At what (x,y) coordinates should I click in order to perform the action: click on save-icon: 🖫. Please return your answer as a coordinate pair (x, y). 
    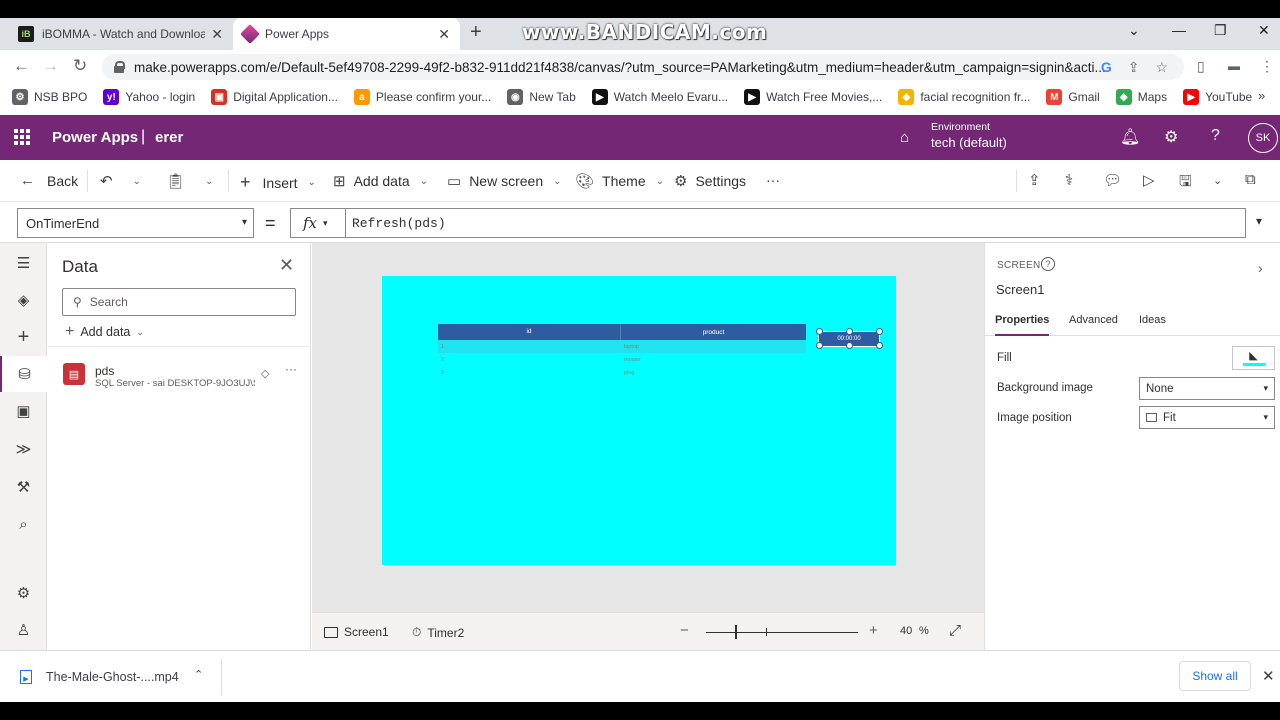
    Looking at the image, I should click on (1185, 183).